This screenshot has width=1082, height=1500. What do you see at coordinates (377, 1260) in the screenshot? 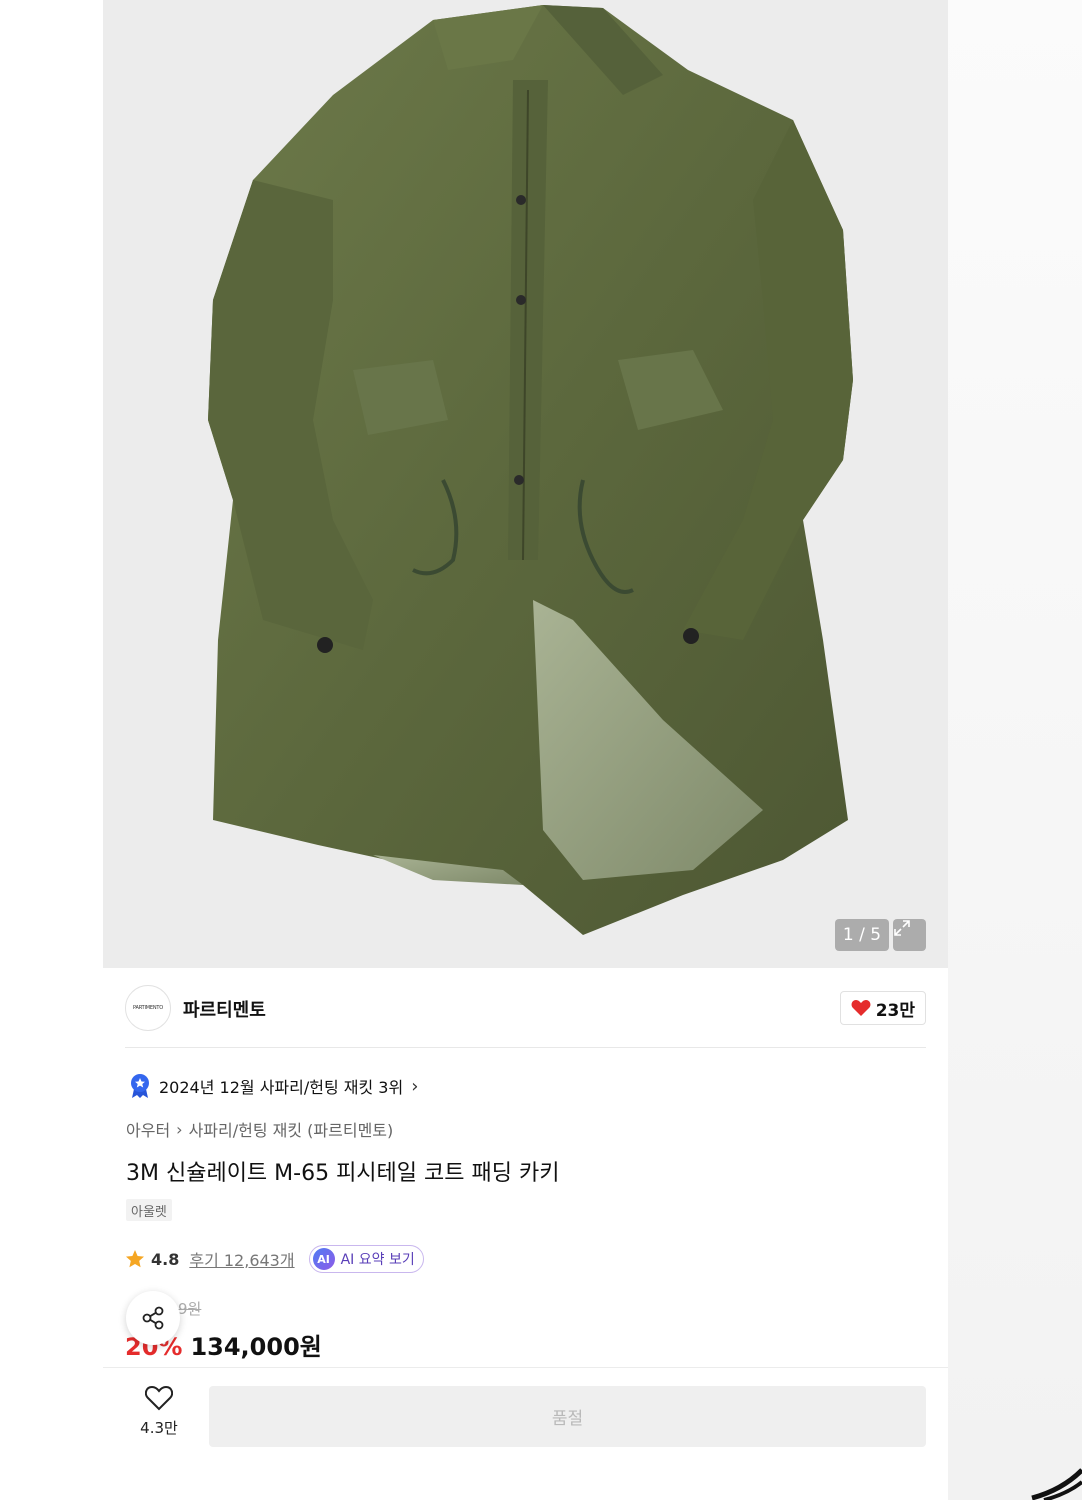
I see `ai-summary-label: AI 요약 보기` at bounding box center [377, 1260].